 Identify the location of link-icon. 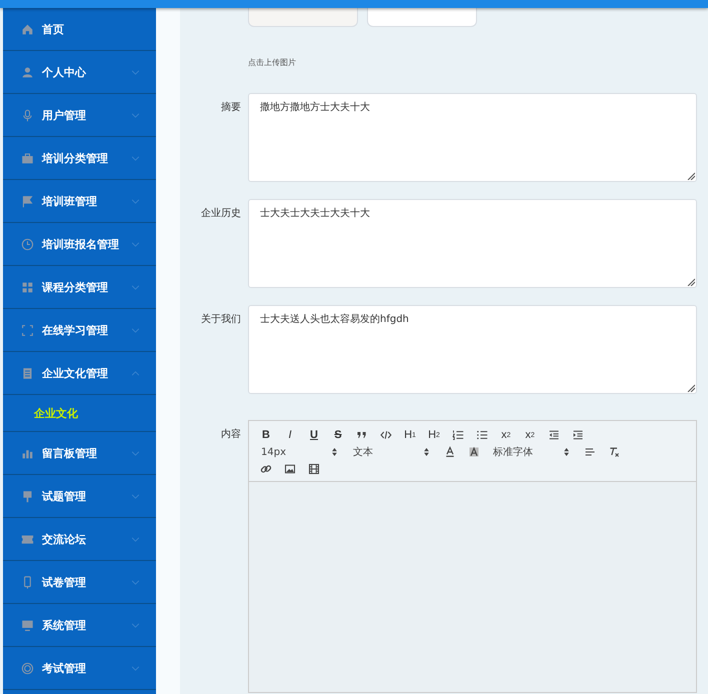
(266, 469).